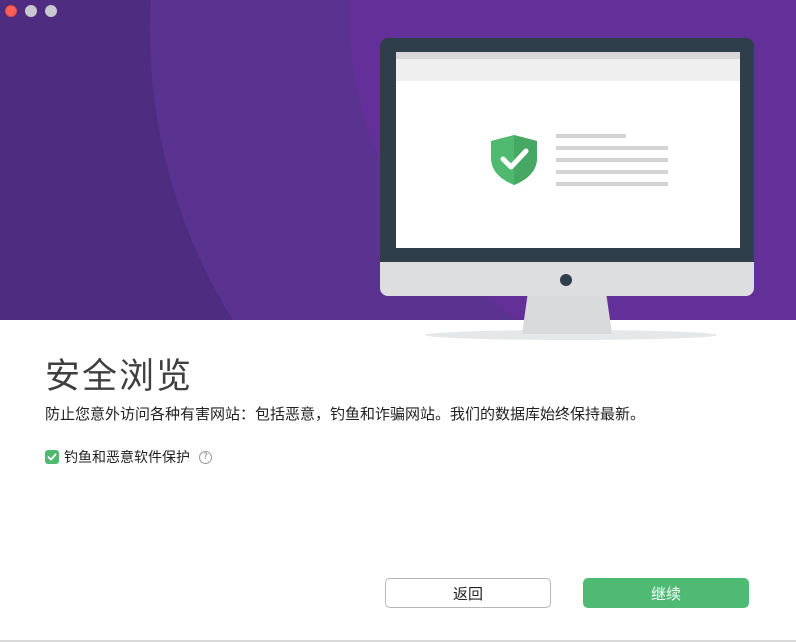  I want to click on phishing-protection-checkbox, so click(52, 457).